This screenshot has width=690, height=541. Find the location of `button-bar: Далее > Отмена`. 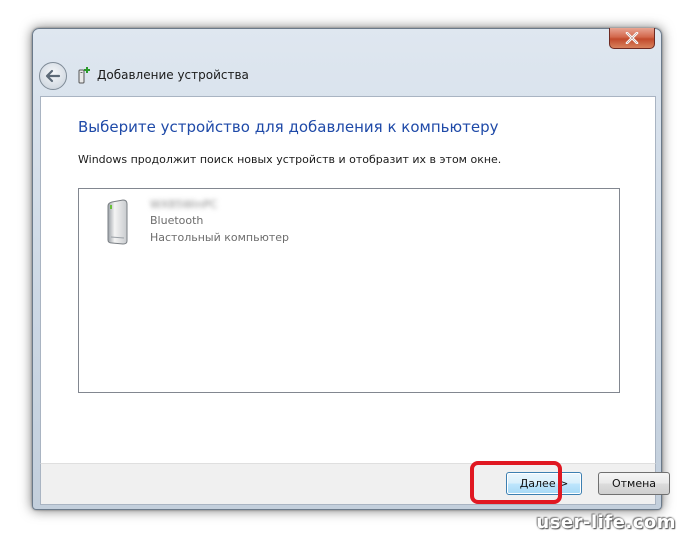

button-bar: Далее > Отмена is located at coordinates (355, 484).